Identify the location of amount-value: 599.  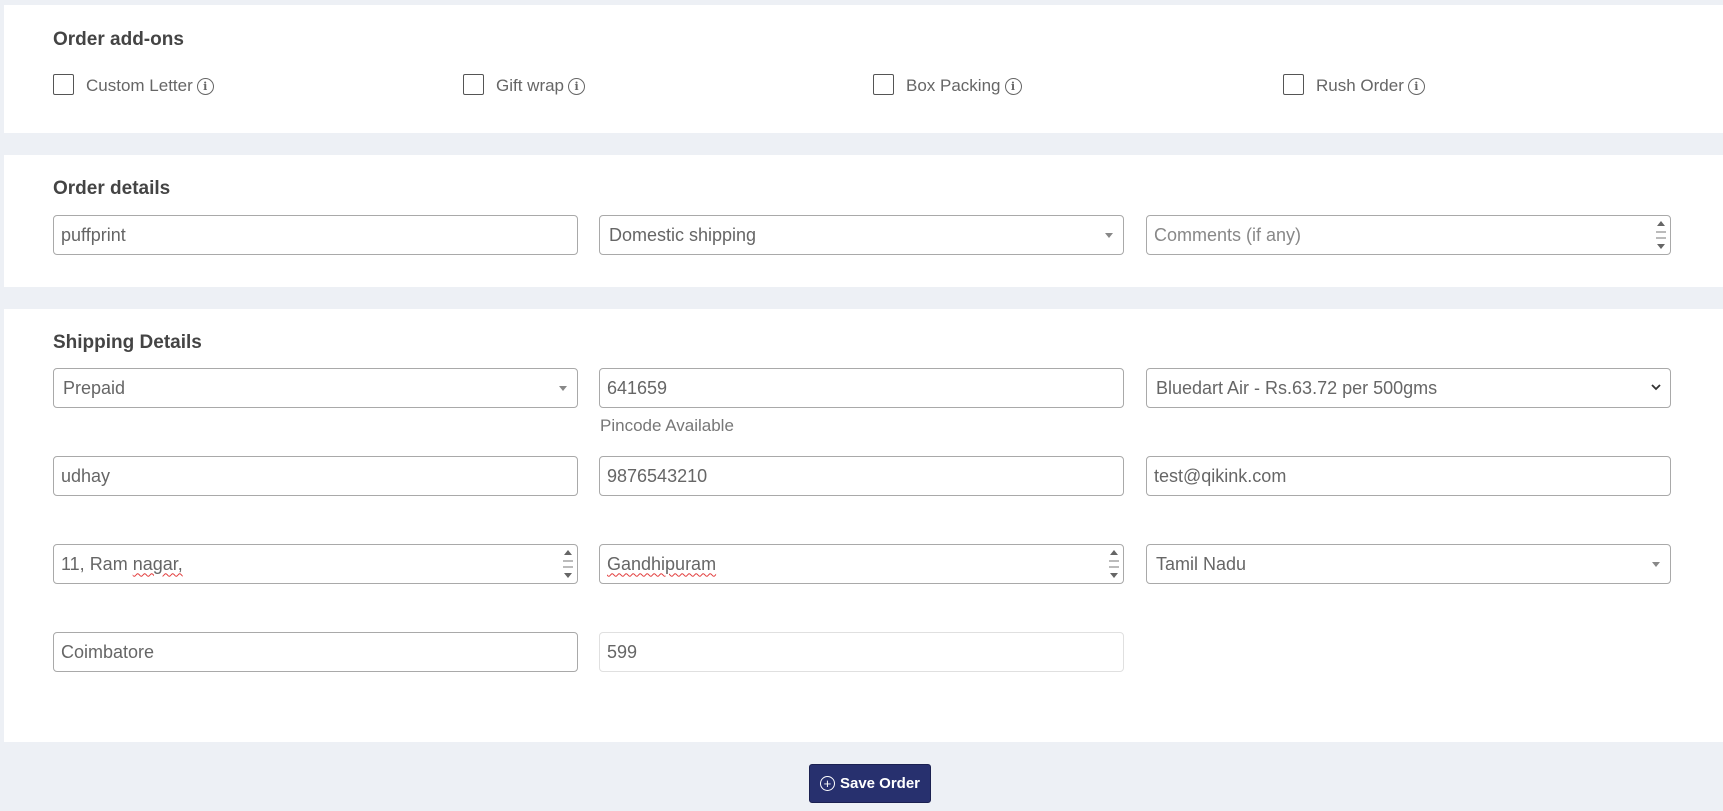
(622, 651).